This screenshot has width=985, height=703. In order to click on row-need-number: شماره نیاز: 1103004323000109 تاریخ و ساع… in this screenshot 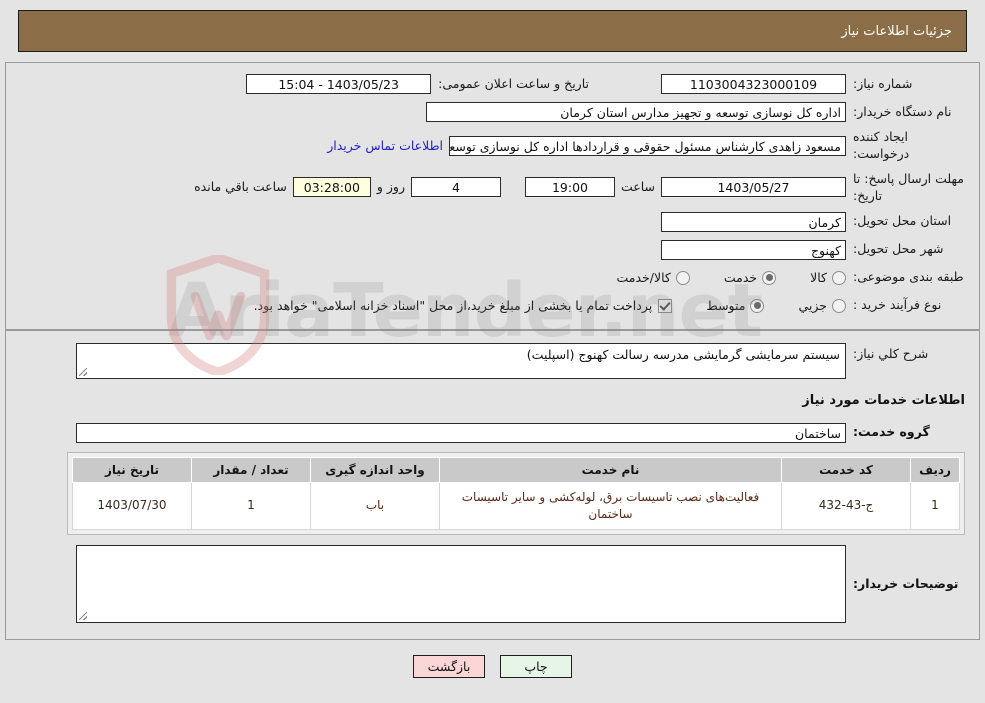, I will do `click(492, 84)`.